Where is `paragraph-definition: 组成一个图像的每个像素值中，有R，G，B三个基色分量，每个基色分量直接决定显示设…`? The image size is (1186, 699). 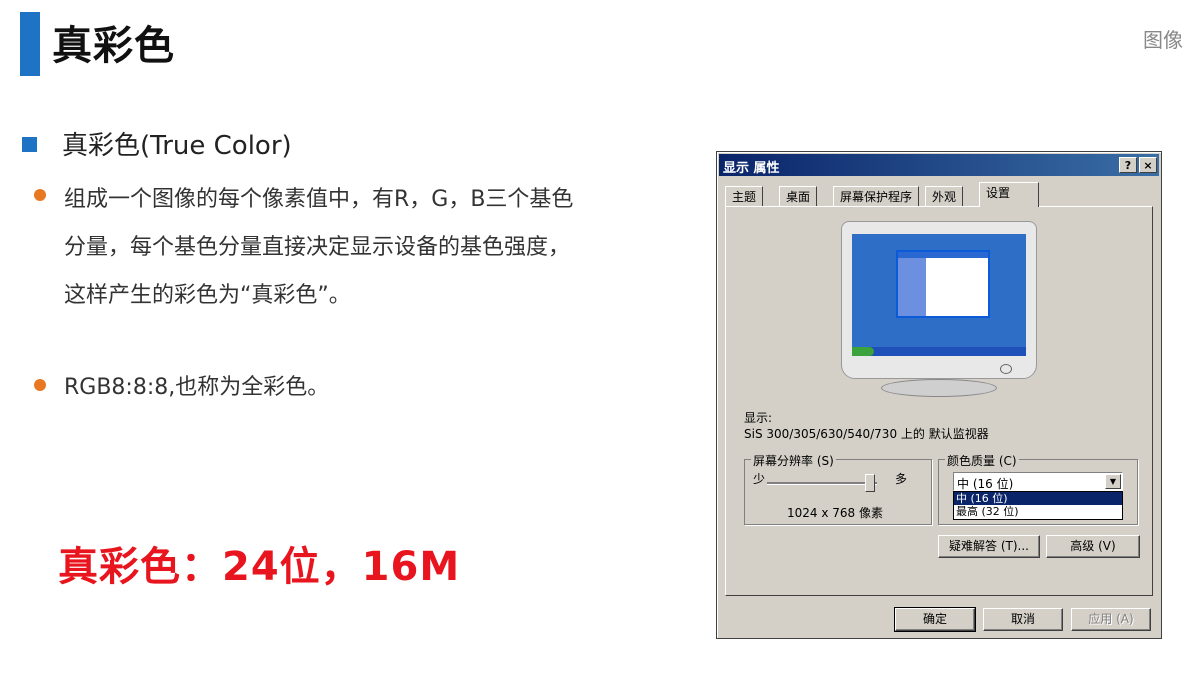 paragraph-definition: 组成一个图像的每个像素值中，有R，G，B三个基色分量，每个基色分量直接决定显示设… is located at coordinates (319, 247).